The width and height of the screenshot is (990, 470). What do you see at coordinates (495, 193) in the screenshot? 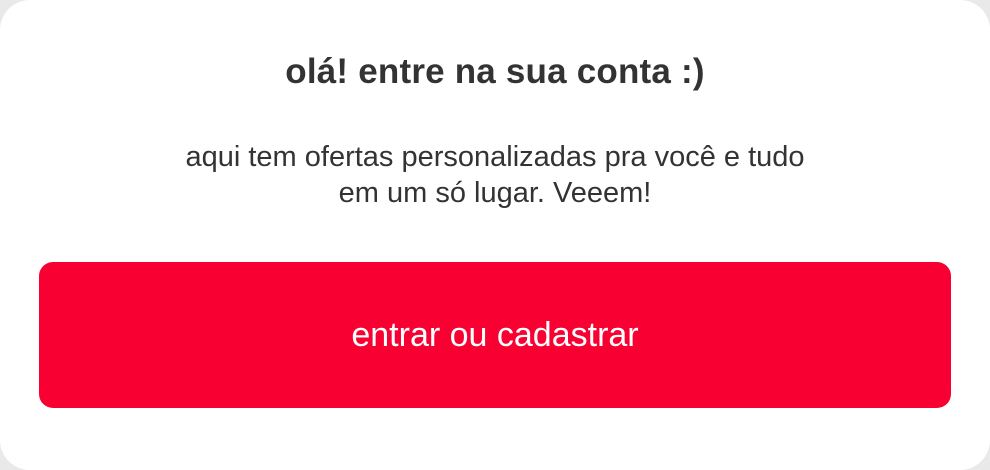
I see `login-subtitle-line-2: em um só lugar. Veeem!` at bounding box center [495, 193].